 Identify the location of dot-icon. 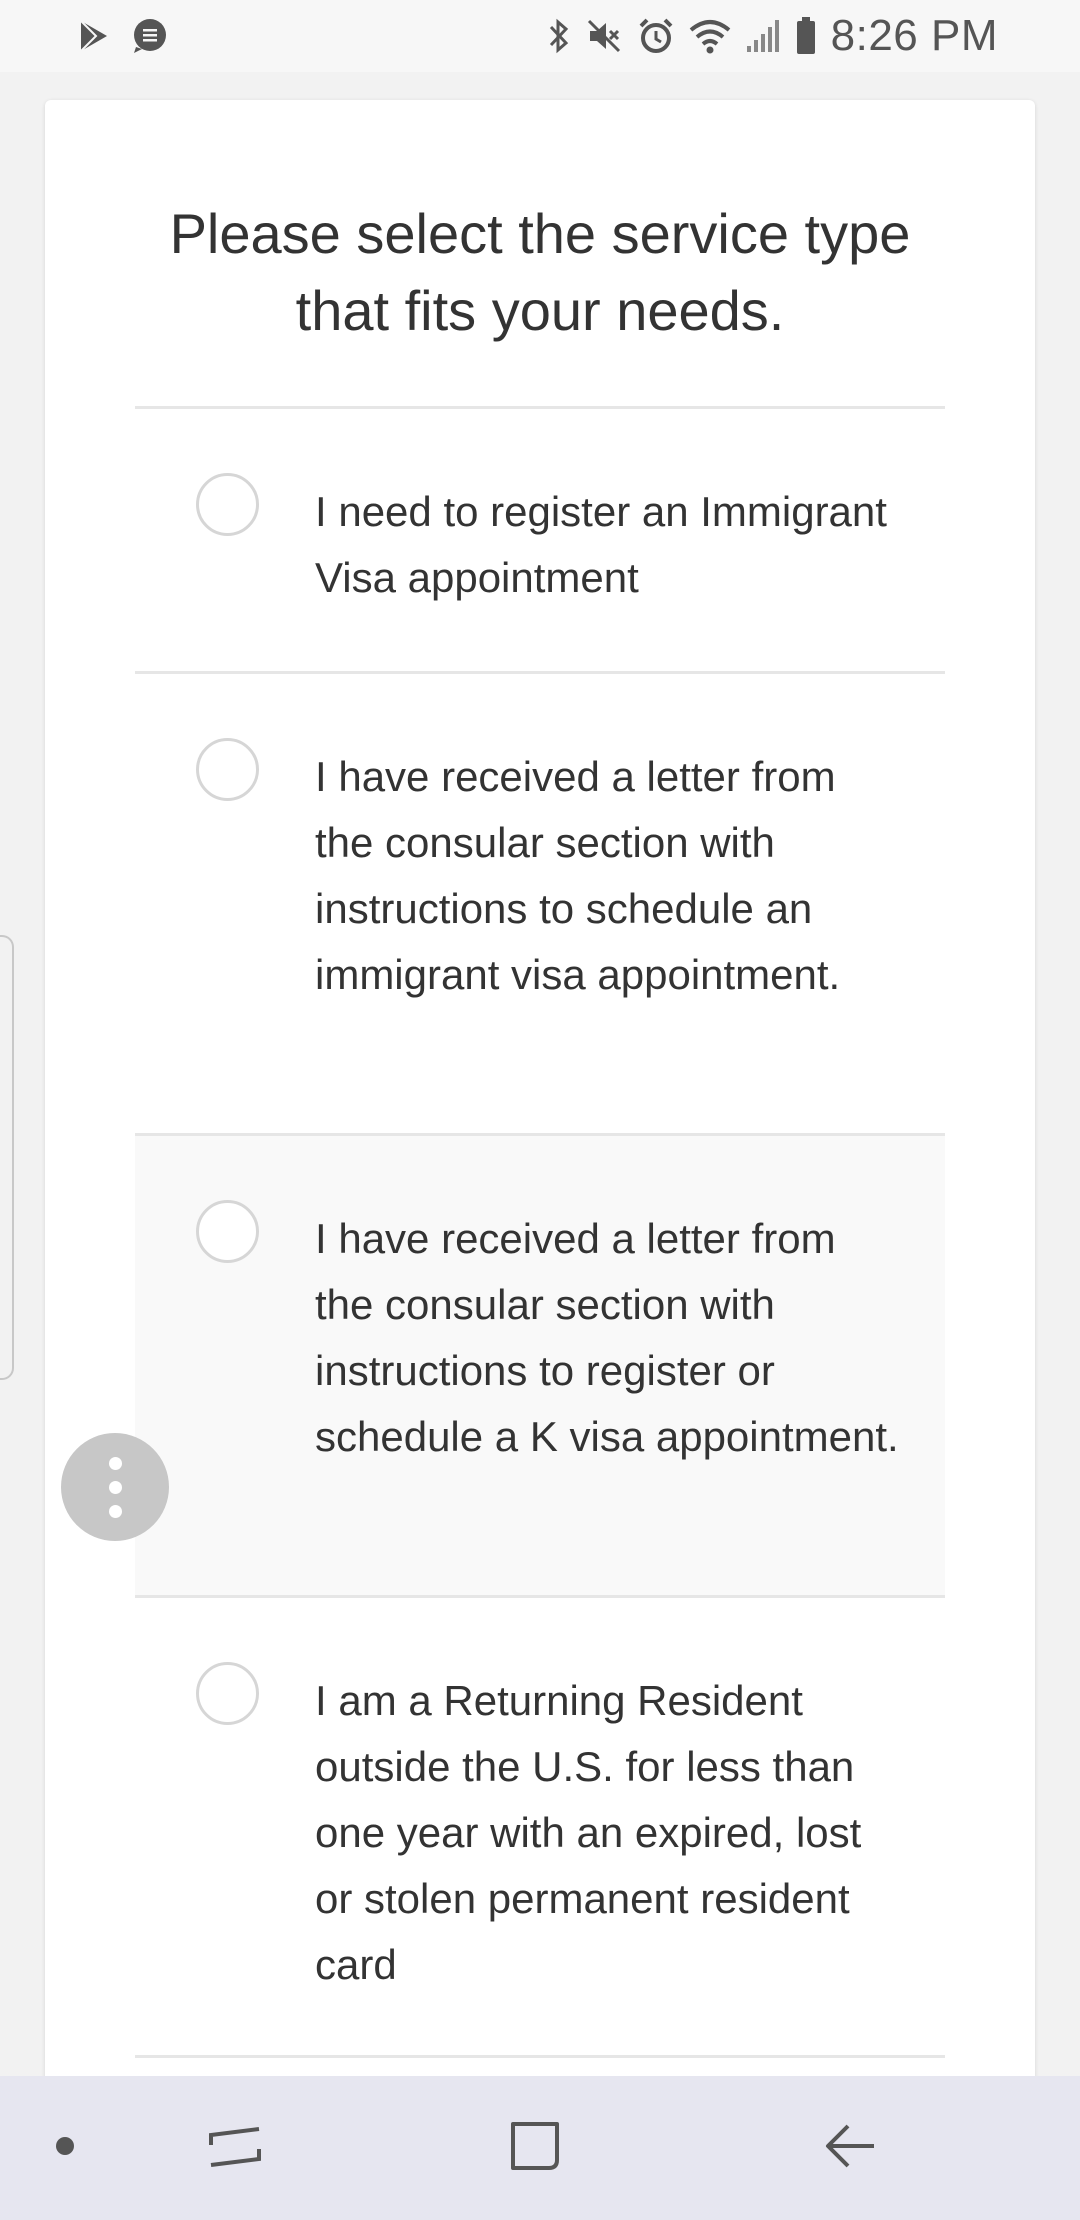
(65, 2148).